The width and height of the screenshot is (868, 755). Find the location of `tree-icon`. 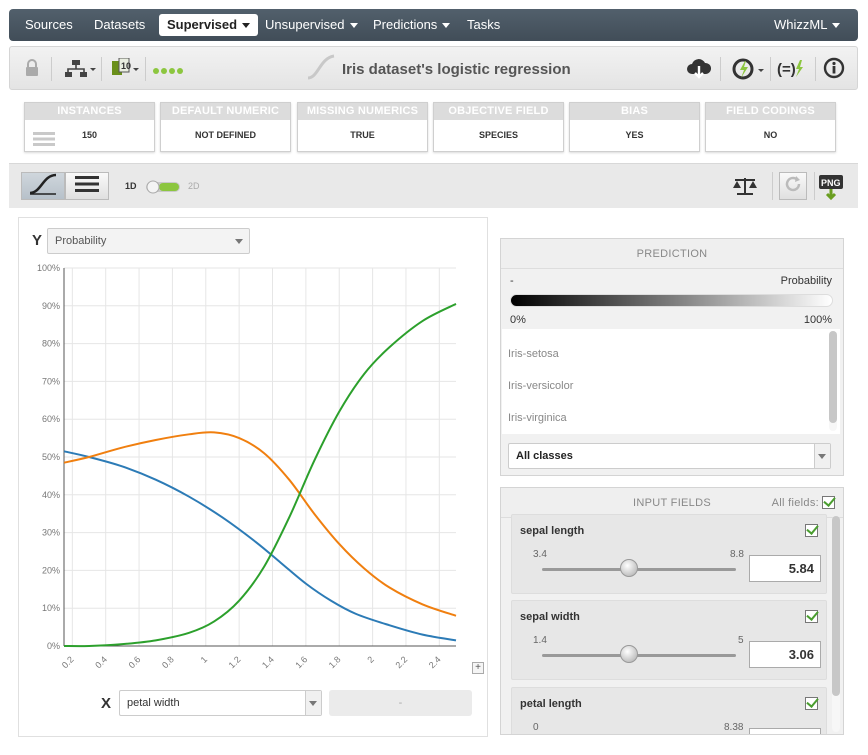

tree-icon is located at coordinates (80, 69).